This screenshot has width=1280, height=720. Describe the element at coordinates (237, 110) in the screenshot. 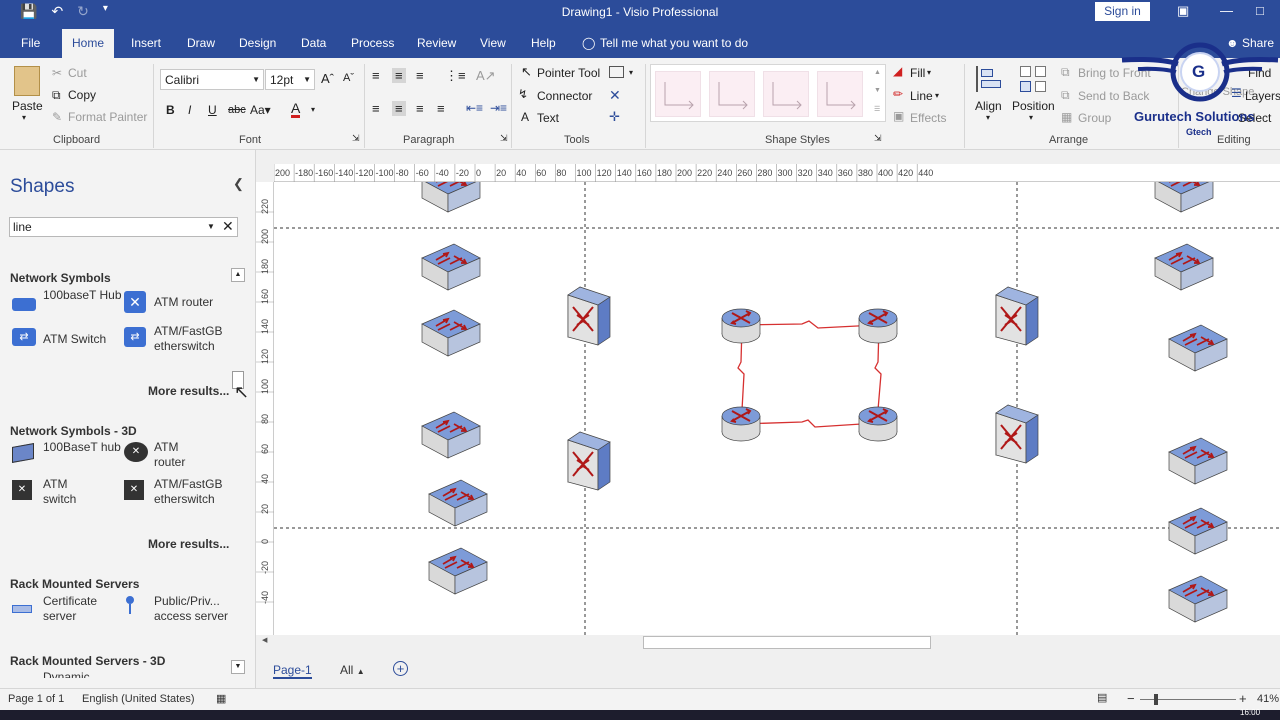

I see `strikethrough-icon: abc` at that location.